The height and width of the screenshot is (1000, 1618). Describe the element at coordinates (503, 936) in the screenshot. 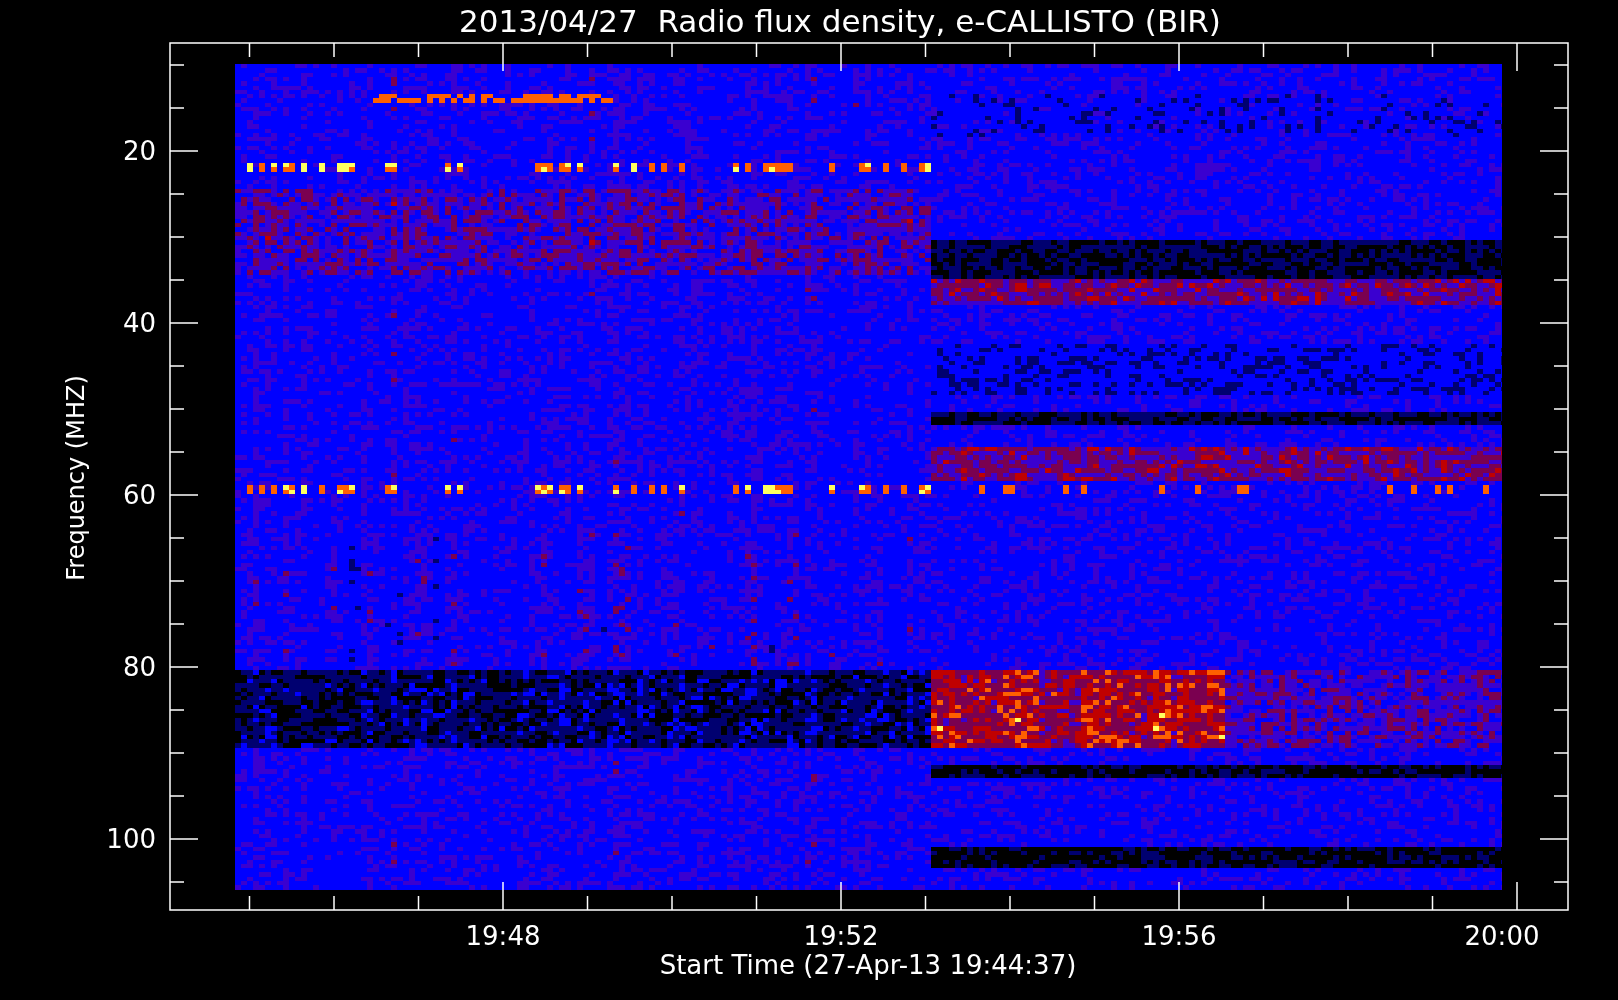

I see `tick-label: 19:48` at that location.